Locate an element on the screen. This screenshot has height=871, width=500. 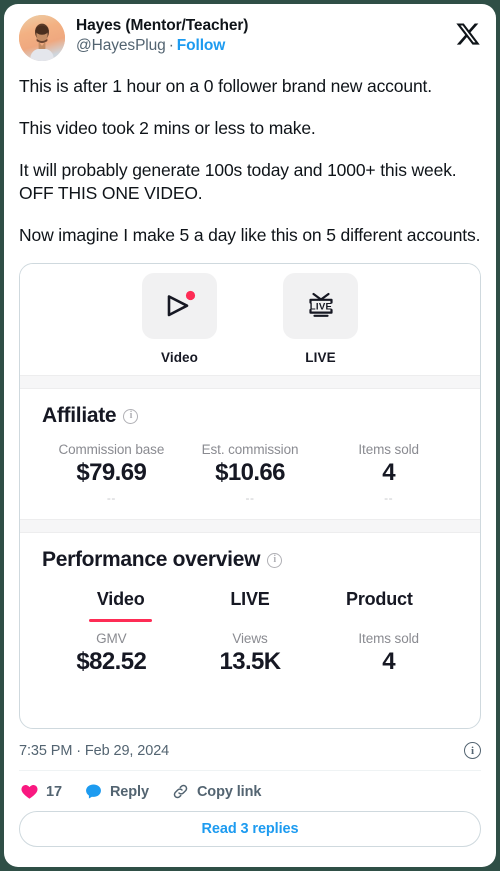
author-handle-row: @HayesPlug · Follow is located at coordinates (162, 45).